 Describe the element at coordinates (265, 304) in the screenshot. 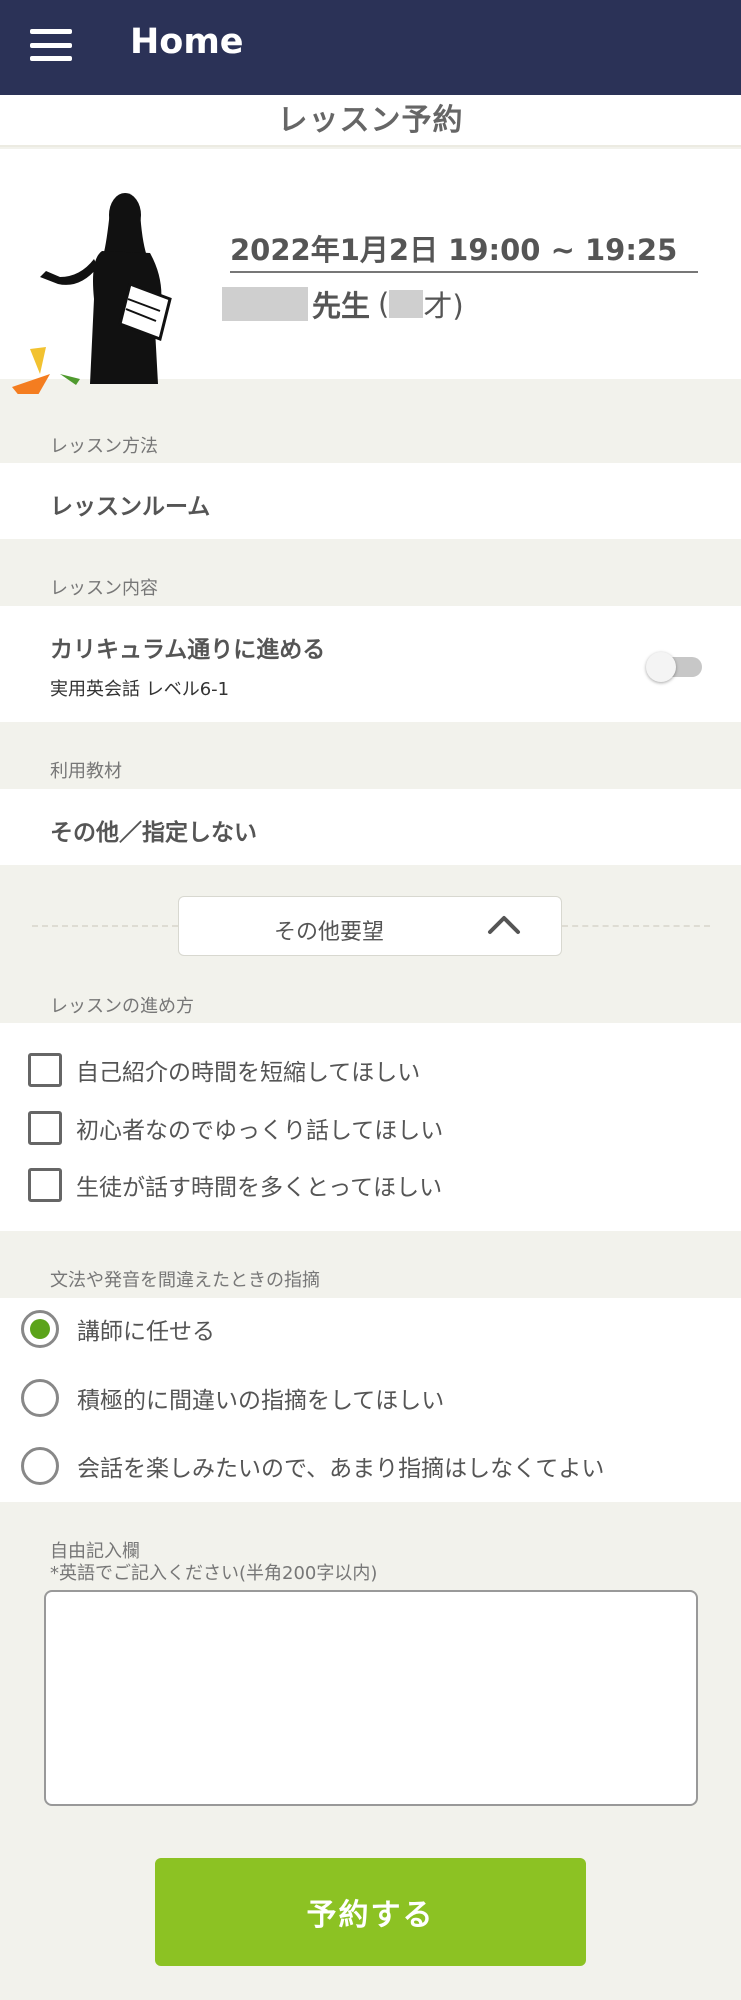

I see `redacted-teacher-name` at that location.